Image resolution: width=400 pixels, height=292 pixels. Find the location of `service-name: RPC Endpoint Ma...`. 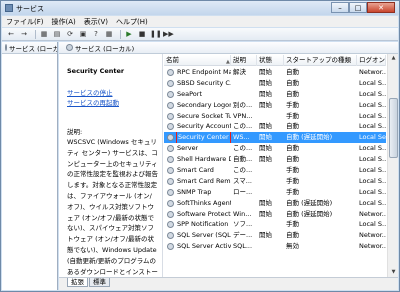

service-name: RPC Endpoint Ma... is located at coordinates (204, 72).